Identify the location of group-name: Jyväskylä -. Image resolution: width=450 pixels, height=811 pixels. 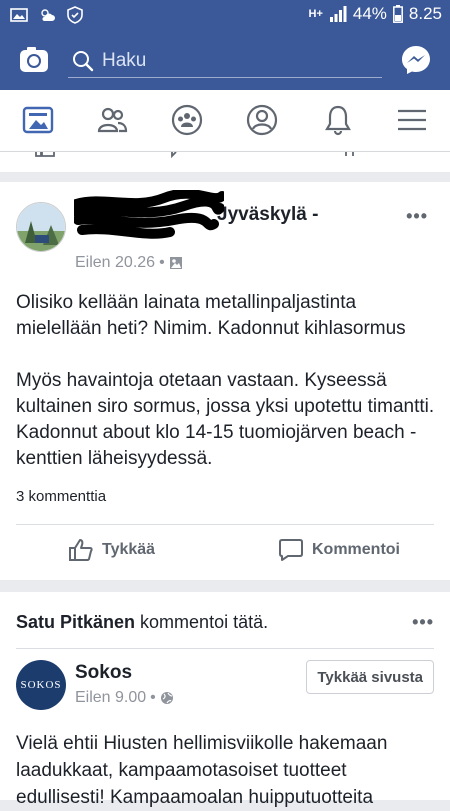
(267, 214).